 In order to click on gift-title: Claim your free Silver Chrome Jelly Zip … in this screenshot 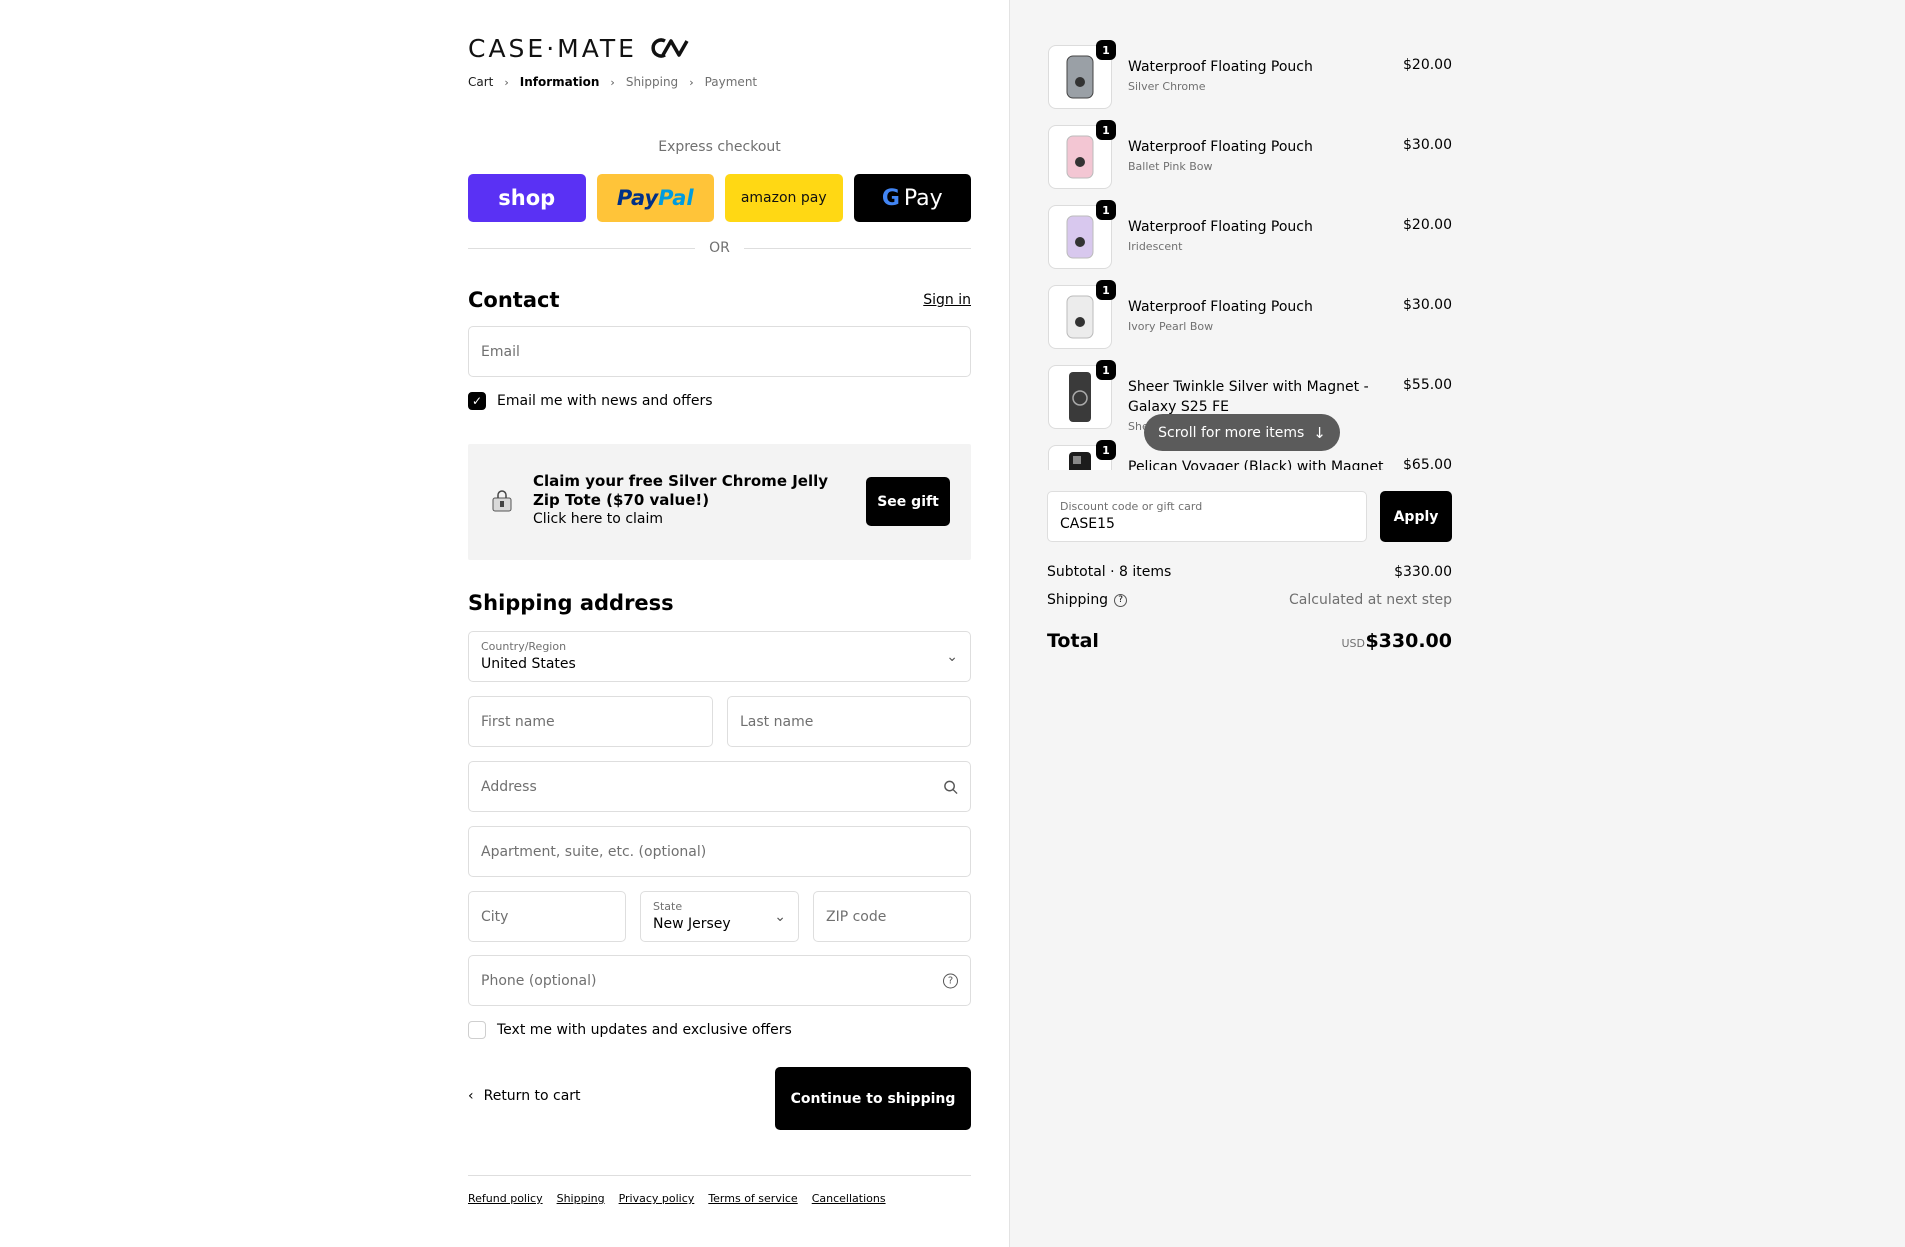, I will do `click(681, 490)`.